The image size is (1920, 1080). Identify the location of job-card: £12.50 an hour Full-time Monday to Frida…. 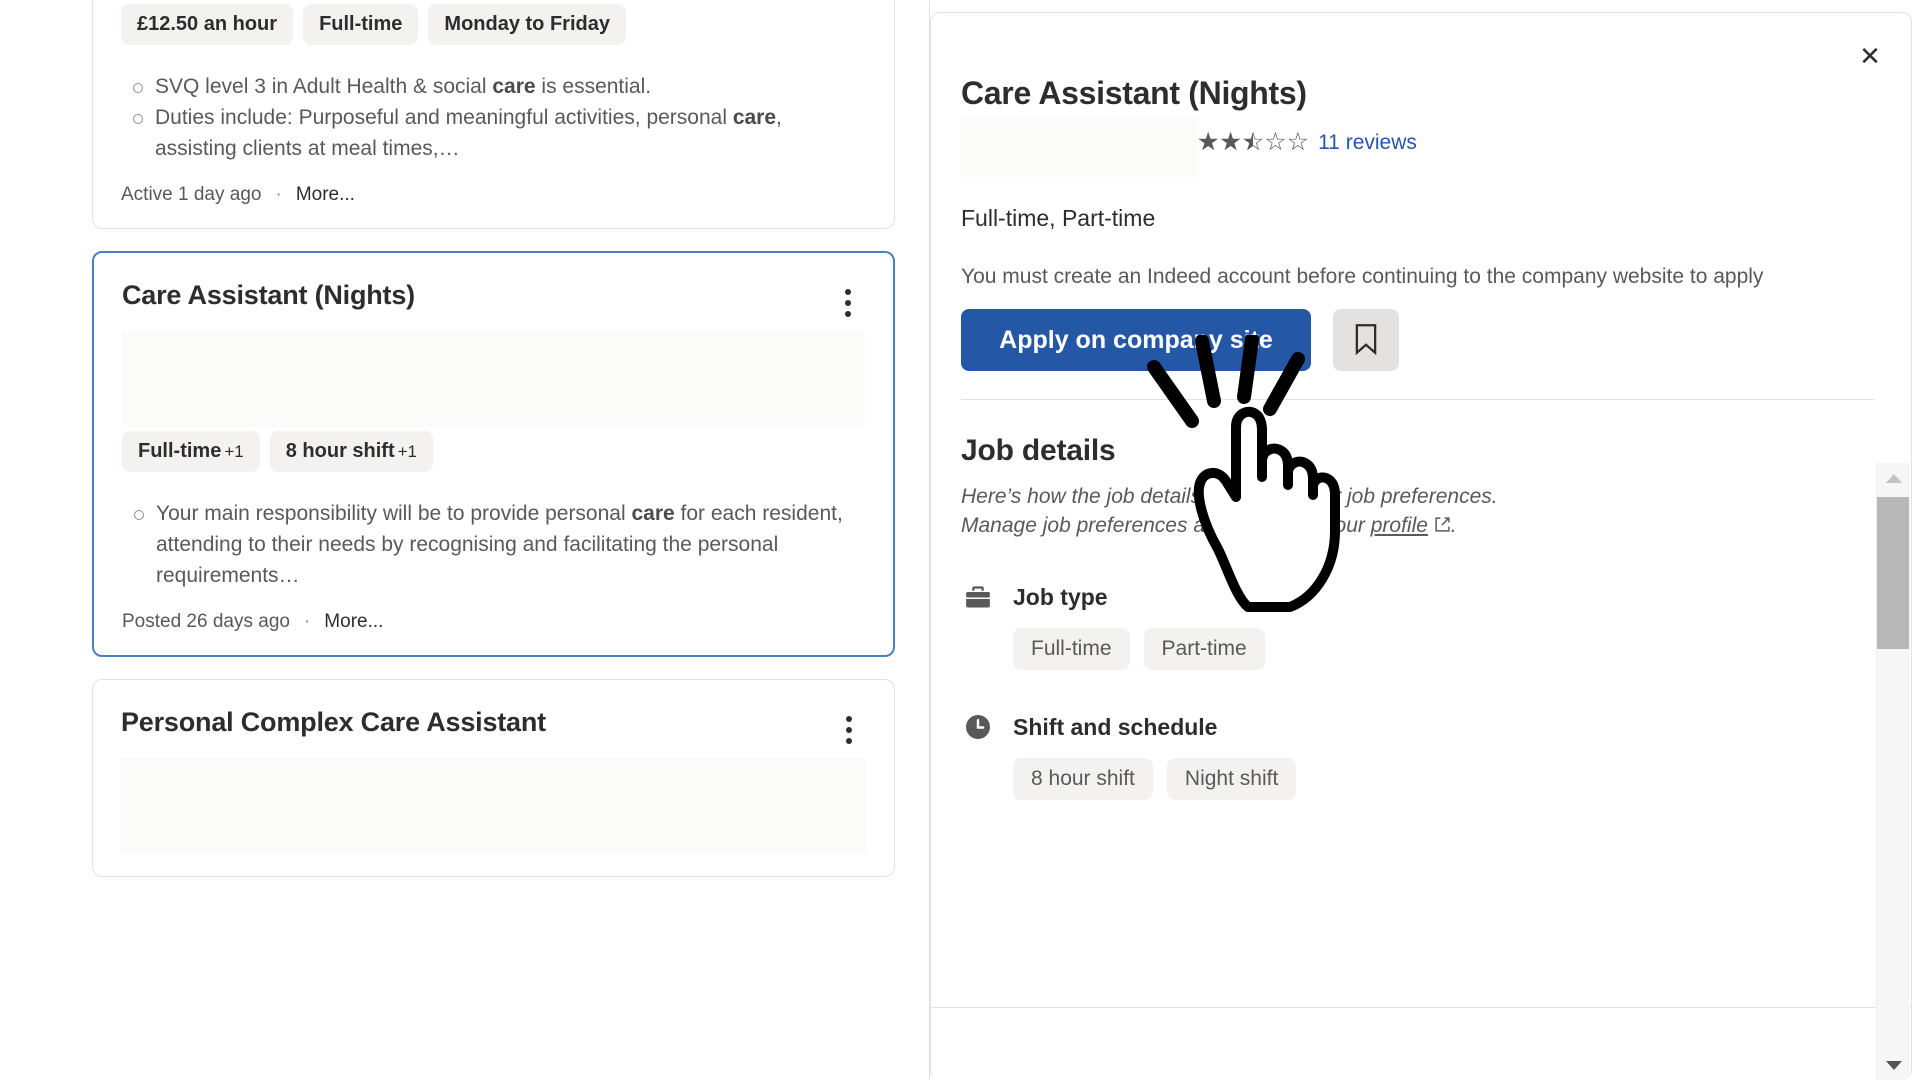
(493, 114).